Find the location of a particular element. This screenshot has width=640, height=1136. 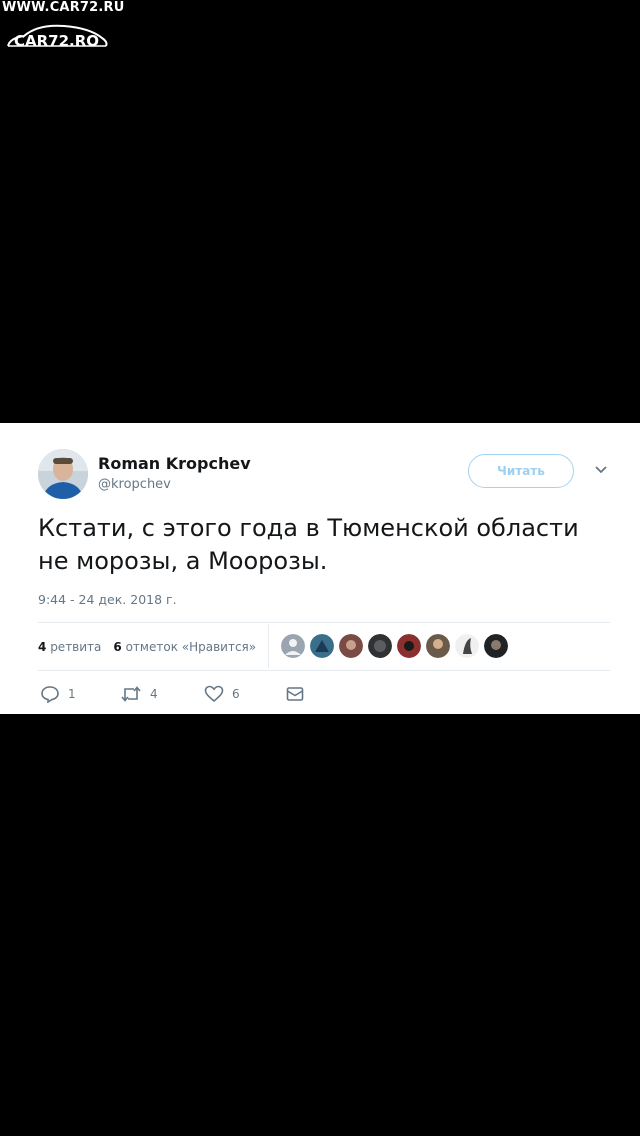

reply-button: 1 is located at coordinates (58, 694).